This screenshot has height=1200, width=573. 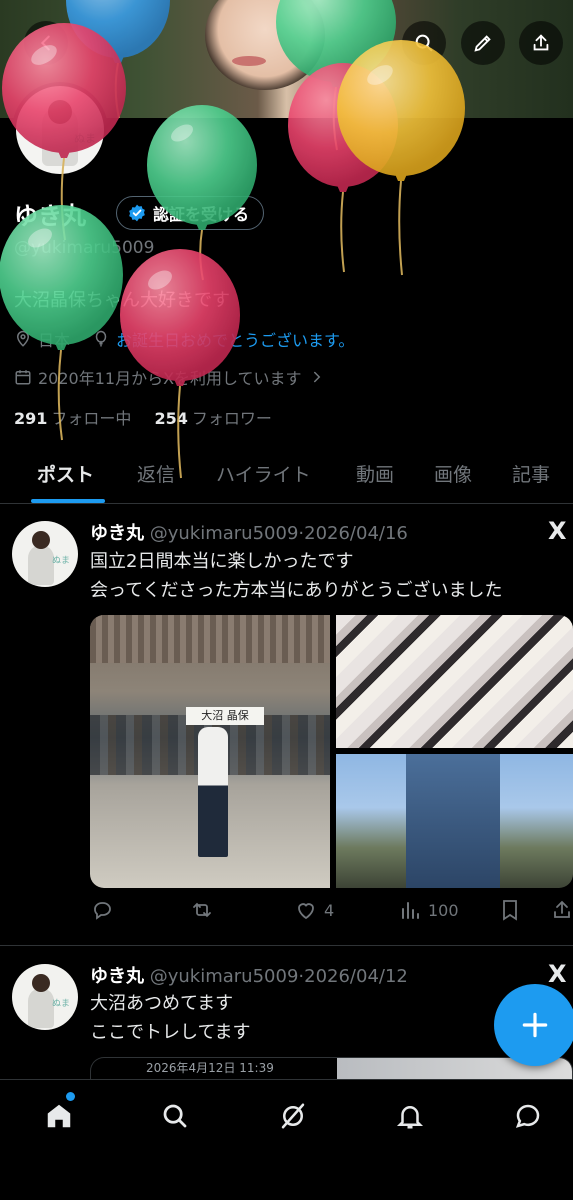 I want to click on post-image-stadium: 大沼 晶保, so click(x=210, y=751).